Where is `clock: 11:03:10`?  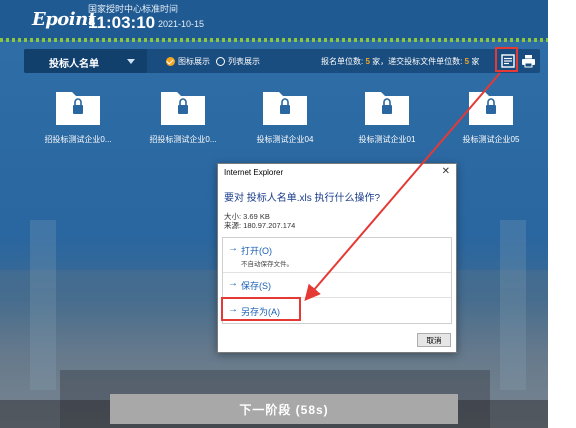
clock: 11:03:10 is located at coordinates (122, 22).